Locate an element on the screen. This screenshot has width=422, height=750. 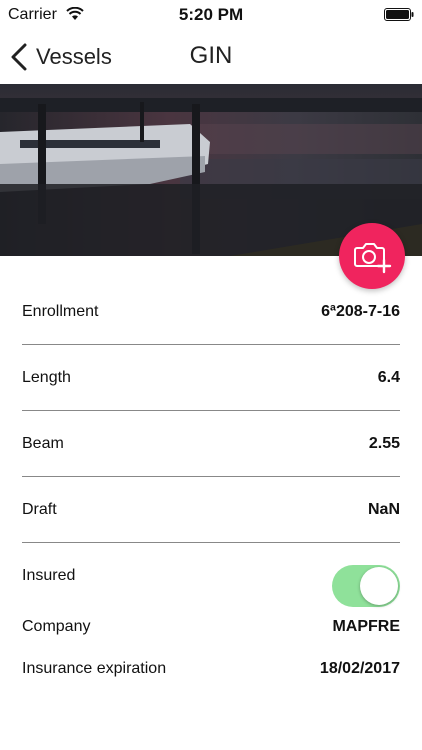
toggle-knob is located at coordinates (379, 586).